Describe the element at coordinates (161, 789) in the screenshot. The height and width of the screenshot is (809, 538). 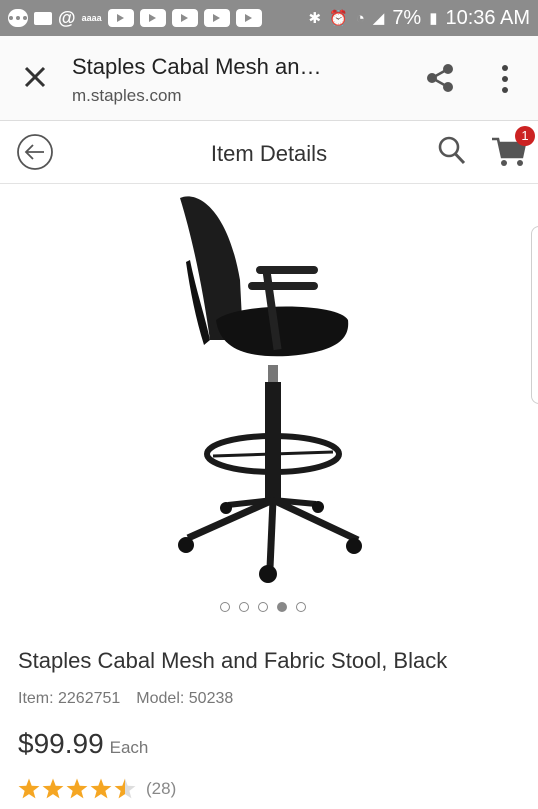
I see `review-count: (28)` at that location.